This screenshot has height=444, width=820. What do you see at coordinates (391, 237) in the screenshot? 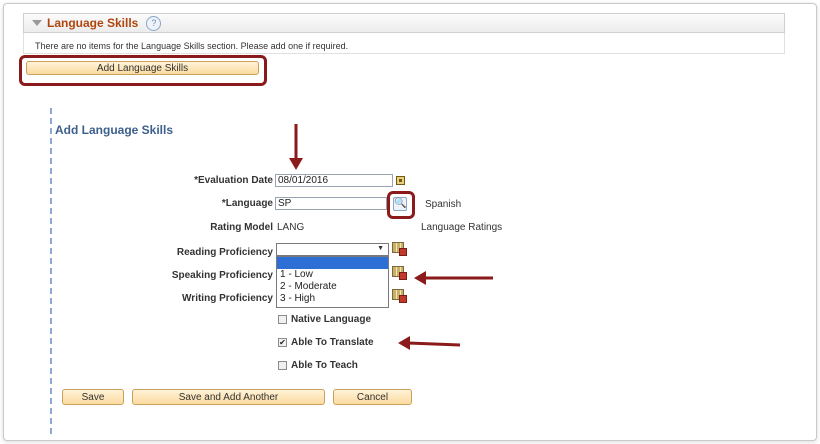
I see `annotation-arrows` at bounding box center [391, 237].